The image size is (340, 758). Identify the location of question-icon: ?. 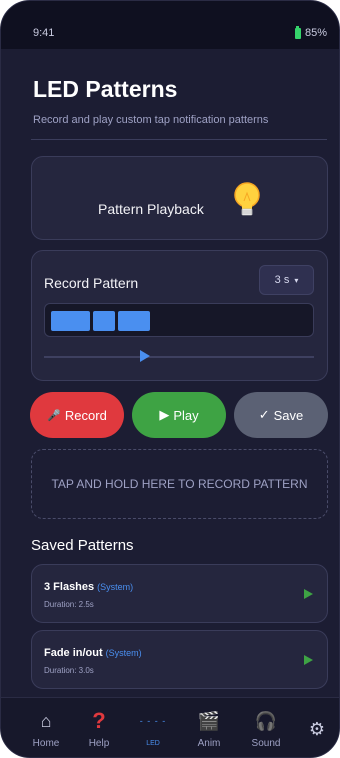
(99, 720).